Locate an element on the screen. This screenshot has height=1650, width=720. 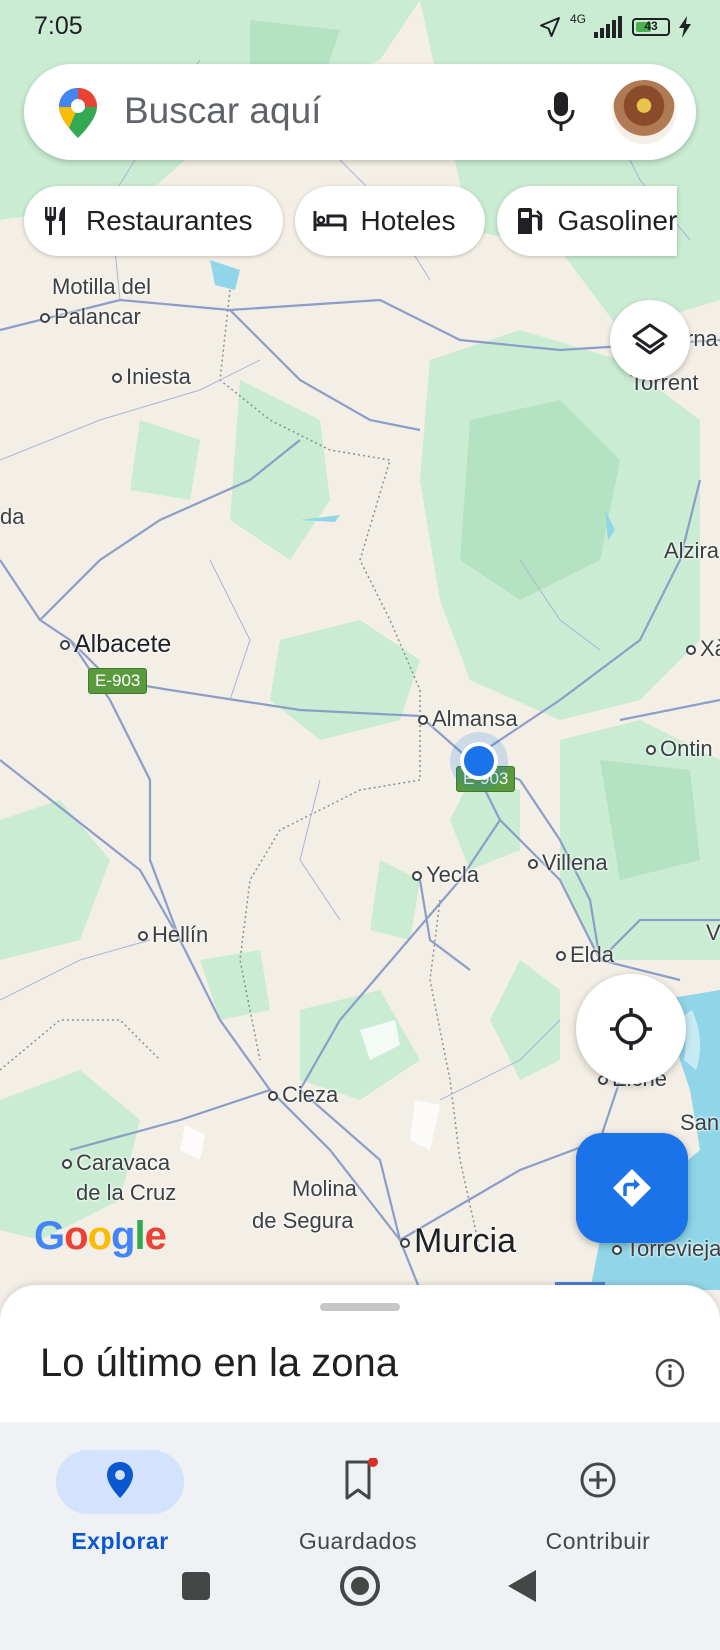
bed-icon is located at coordinates (330, 221).